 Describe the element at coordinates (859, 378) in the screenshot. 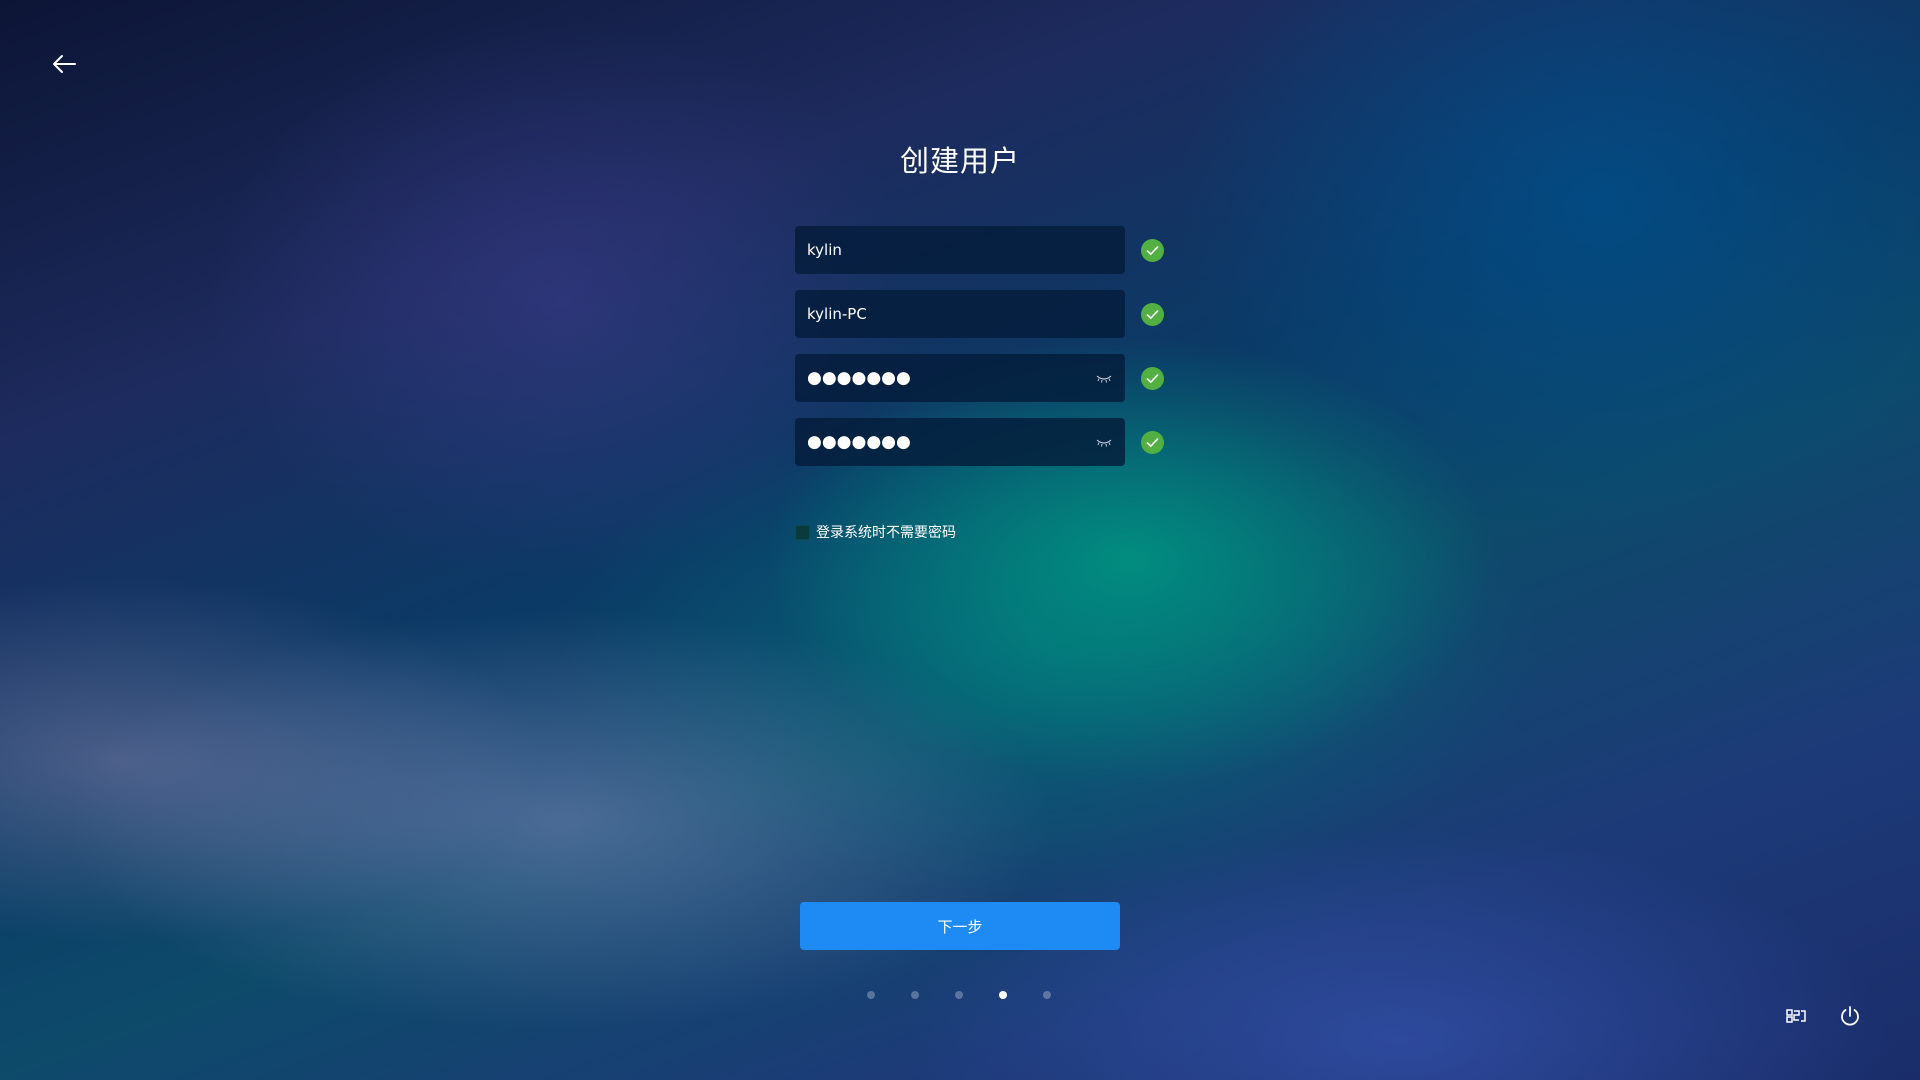

I see `password-value: ●●●●●●●` at that location.